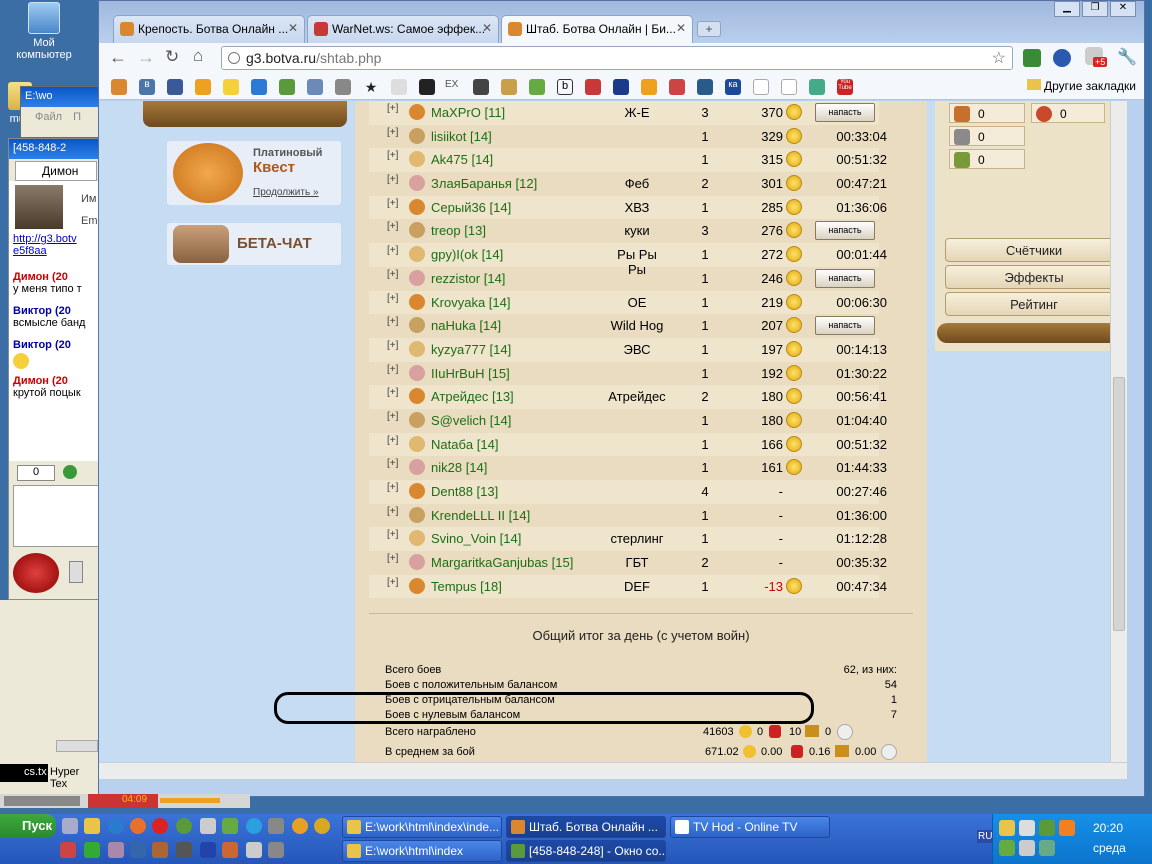 This screenshot has height=864, width=1152. I want to click on bookmark-botva-icon, so click(119, 87).